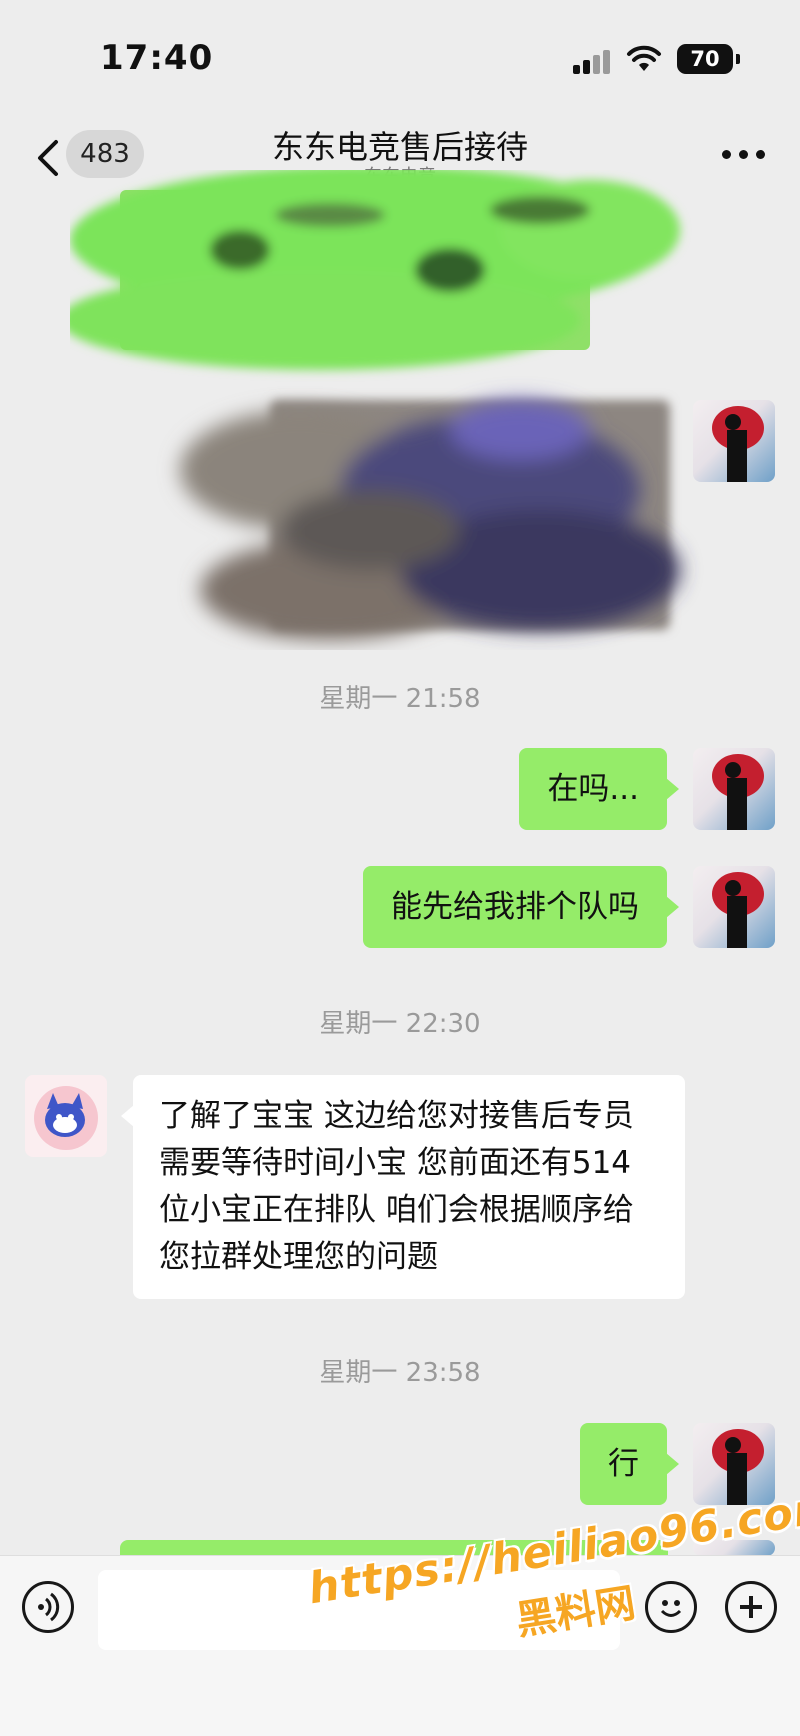  I want to click on status-time: 17:40, so click(157, 58).